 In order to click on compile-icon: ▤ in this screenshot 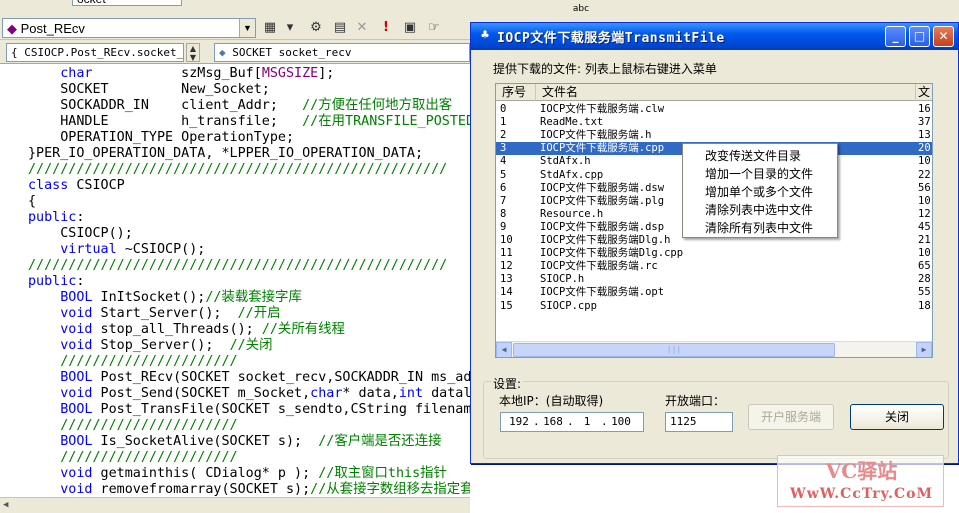, I will do `click(340, 28)`.